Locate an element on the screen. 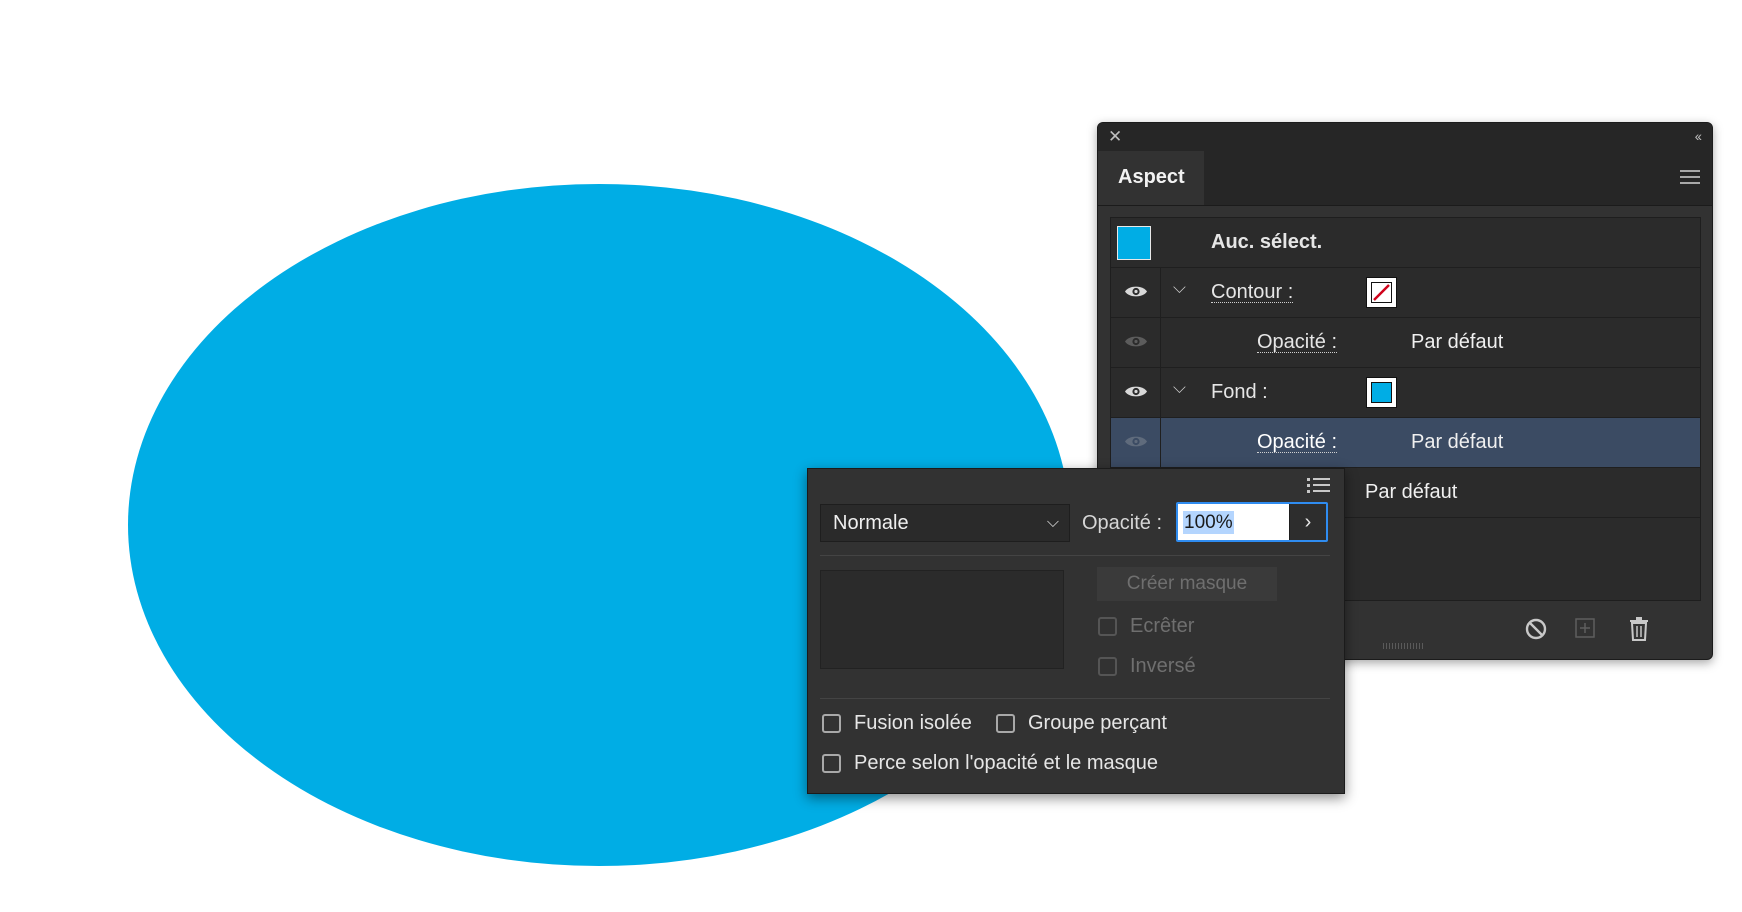 This screenshot has height=912, width=1742. stroke-label: Contour : is located at coordinates (1252, 292).